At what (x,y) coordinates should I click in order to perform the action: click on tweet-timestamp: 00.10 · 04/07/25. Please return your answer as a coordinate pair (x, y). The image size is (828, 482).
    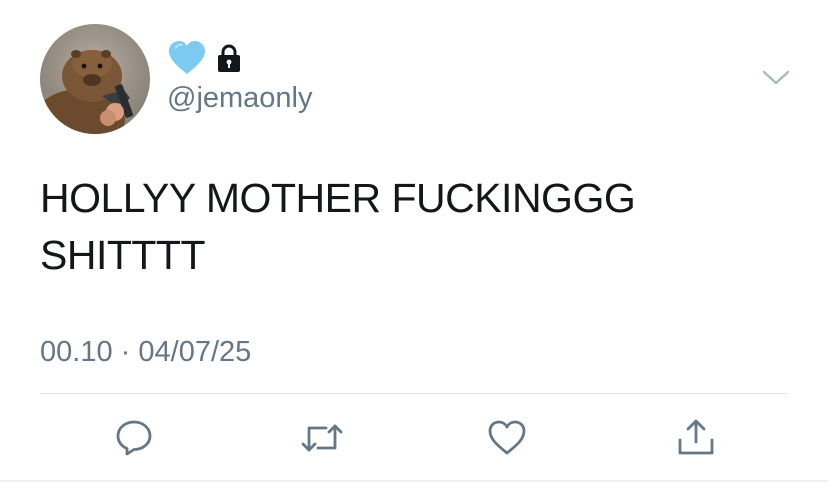
    Looking at the image, I should click on (145, 352).